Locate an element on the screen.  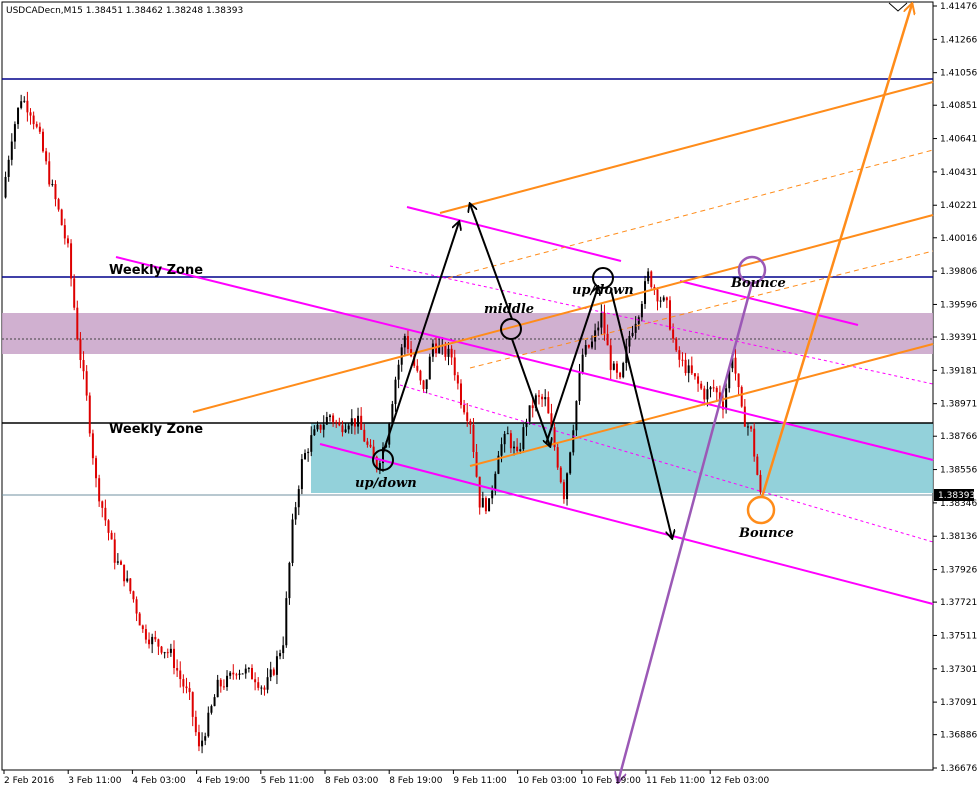
current-price-label: 1.38393 is located at coordinates (956, 496).